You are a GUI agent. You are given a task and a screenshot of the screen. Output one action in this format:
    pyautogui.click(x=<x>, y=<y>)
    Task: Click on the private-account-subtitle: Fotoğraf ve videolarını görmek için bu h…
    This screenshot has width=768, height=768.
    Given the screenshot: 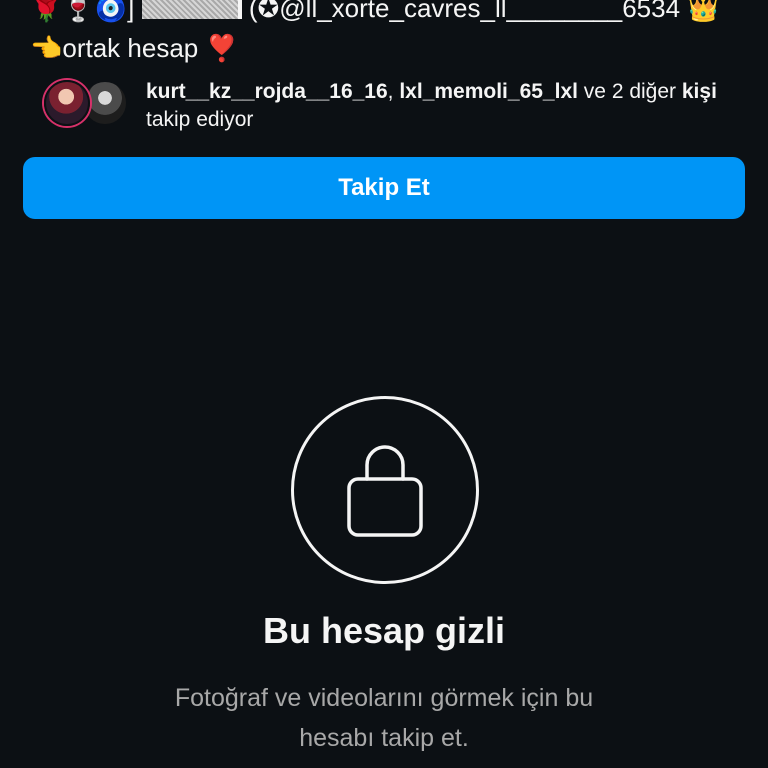 What is the action you would take?
    pyautogui.click(x=384, y=718)
    